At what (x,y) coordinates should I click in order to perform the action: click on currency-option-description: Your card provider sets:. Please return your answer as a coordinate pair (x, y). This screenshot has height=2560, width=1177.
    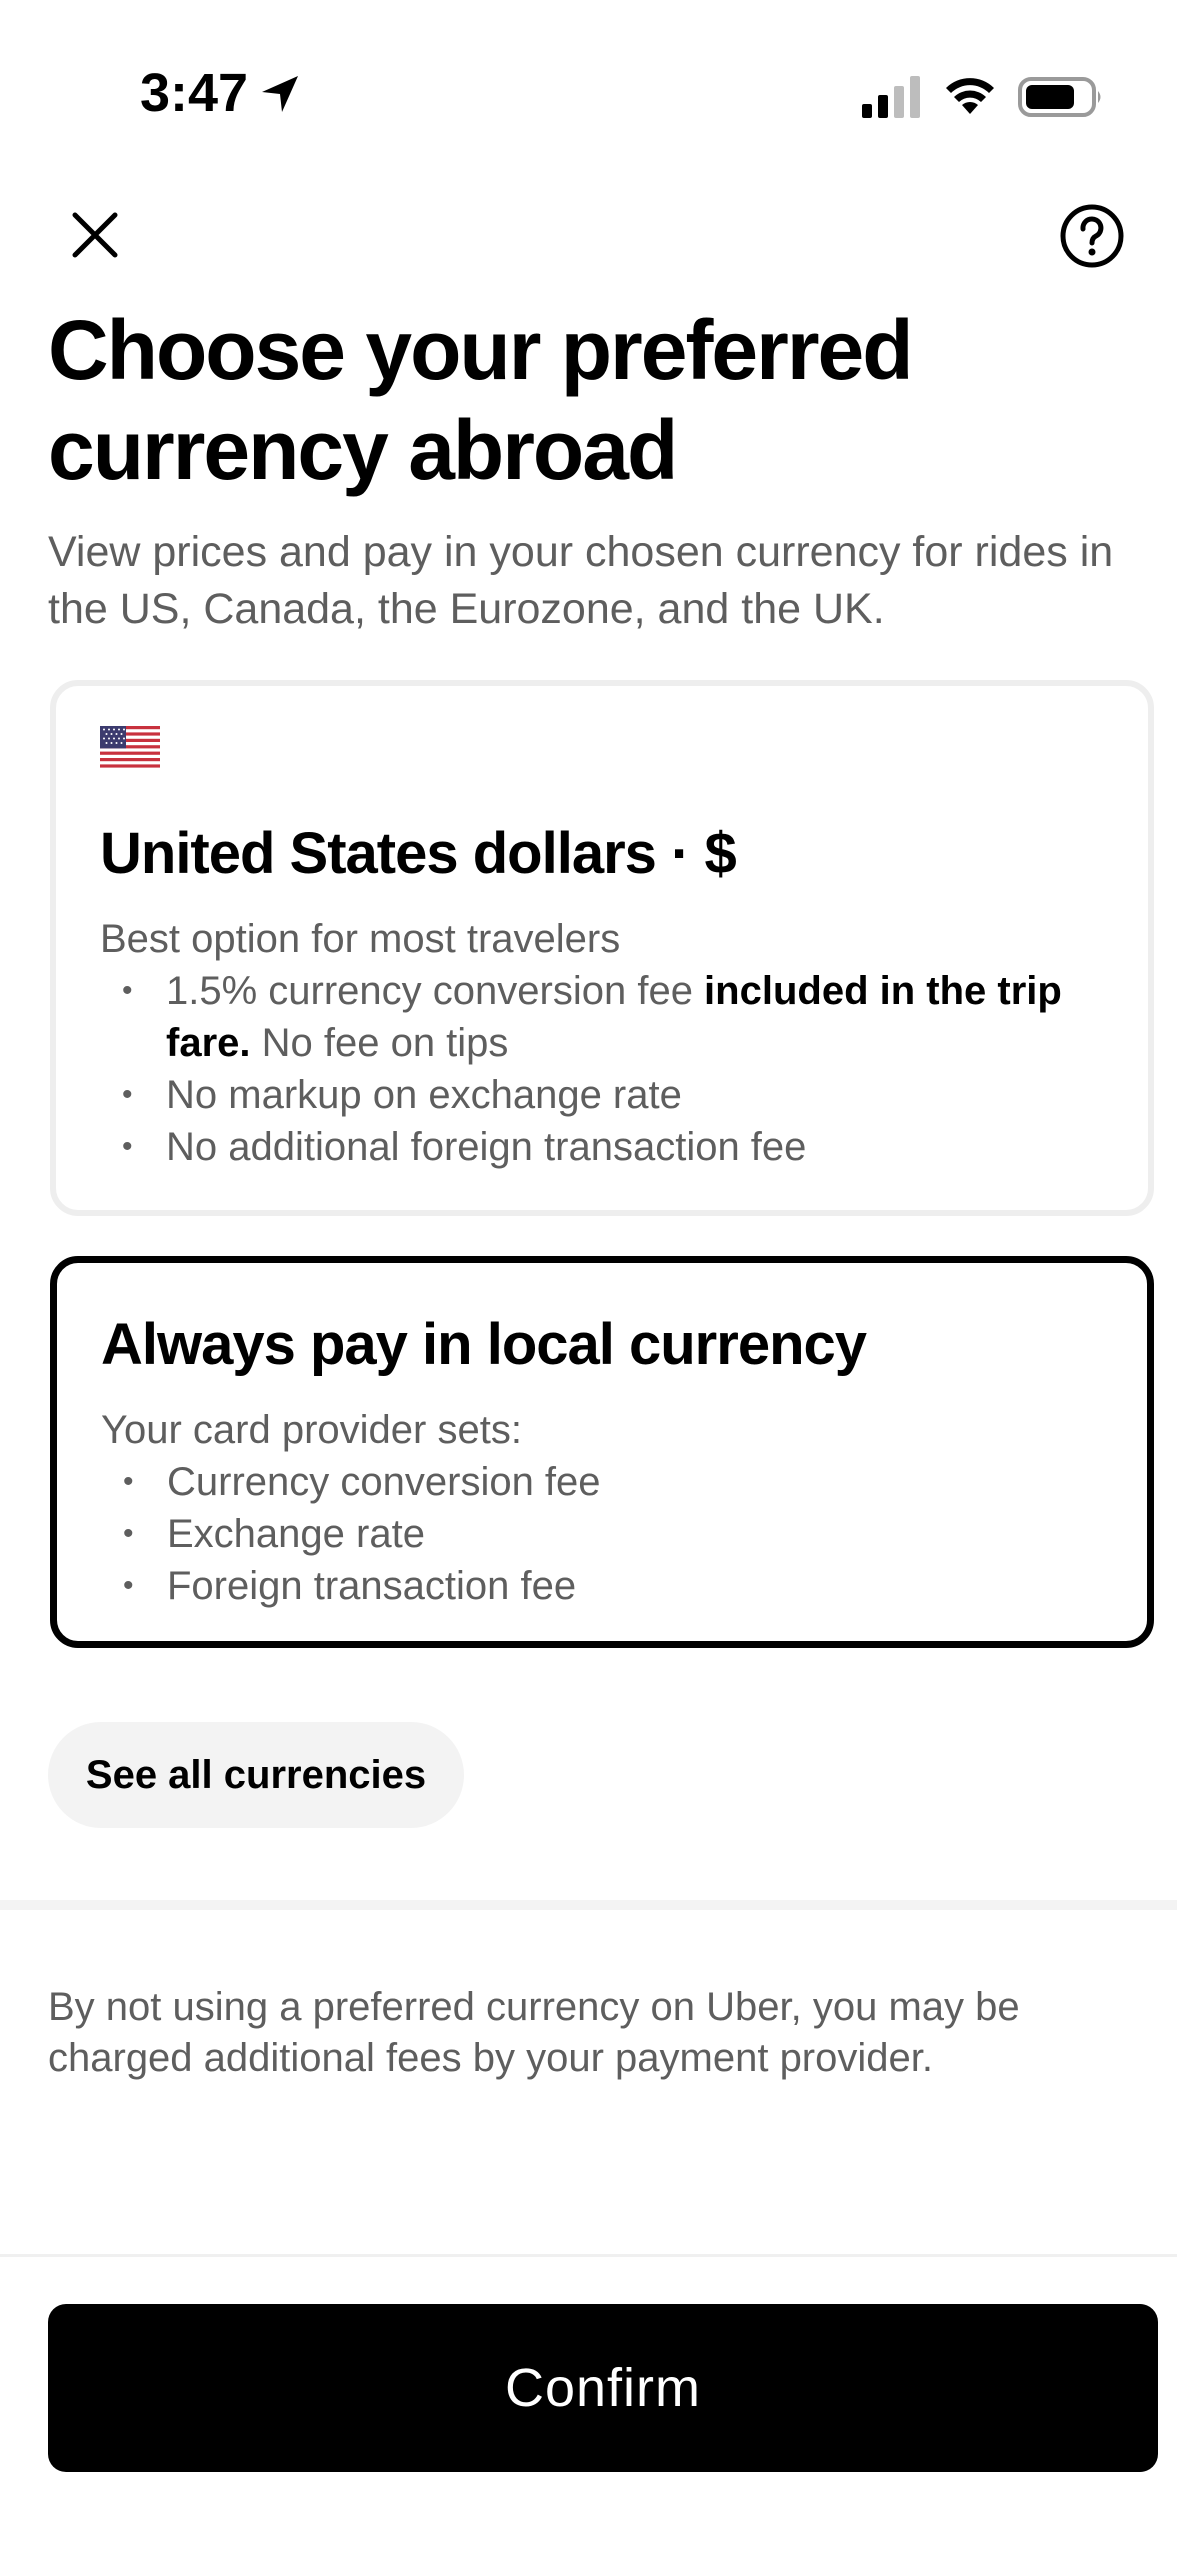
    Looking at the image, I should click on (311, 1430).